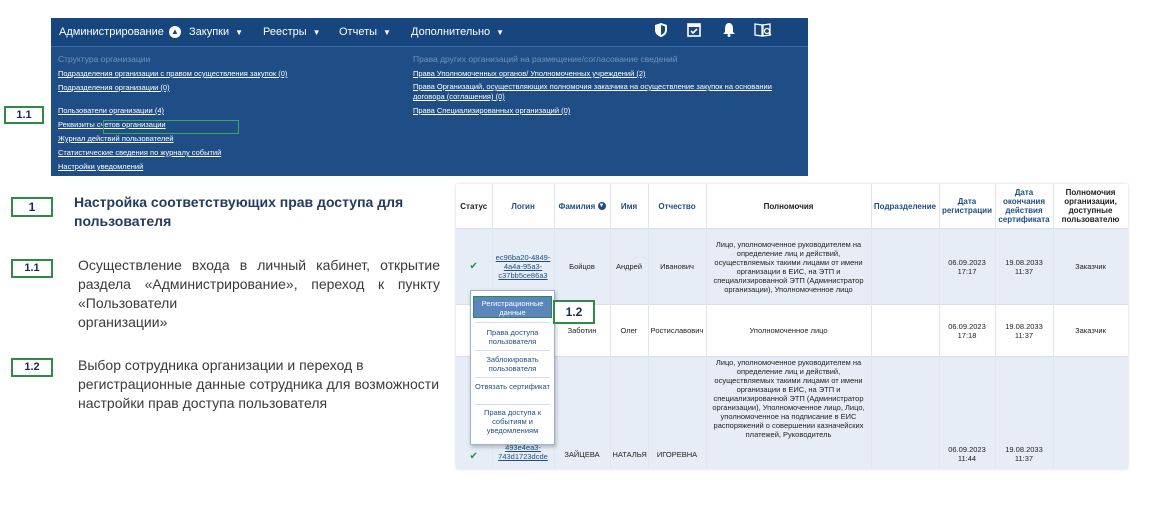 The image size is (1151, 531). I want to click on step-12-tag: 1.2, so click(32, 367).